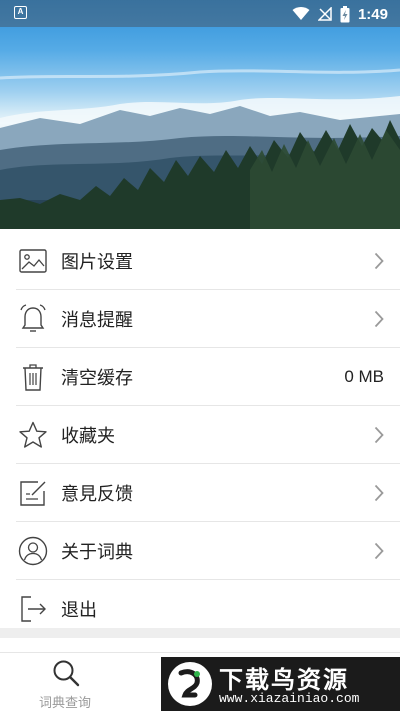 This screenshot has height=711, width=400. What do you see at coordinates (208, 377) in the screenshot?
I see `menu-item-clear-cache: 清空缓存 0 MB` at bounding box center [208, 377].